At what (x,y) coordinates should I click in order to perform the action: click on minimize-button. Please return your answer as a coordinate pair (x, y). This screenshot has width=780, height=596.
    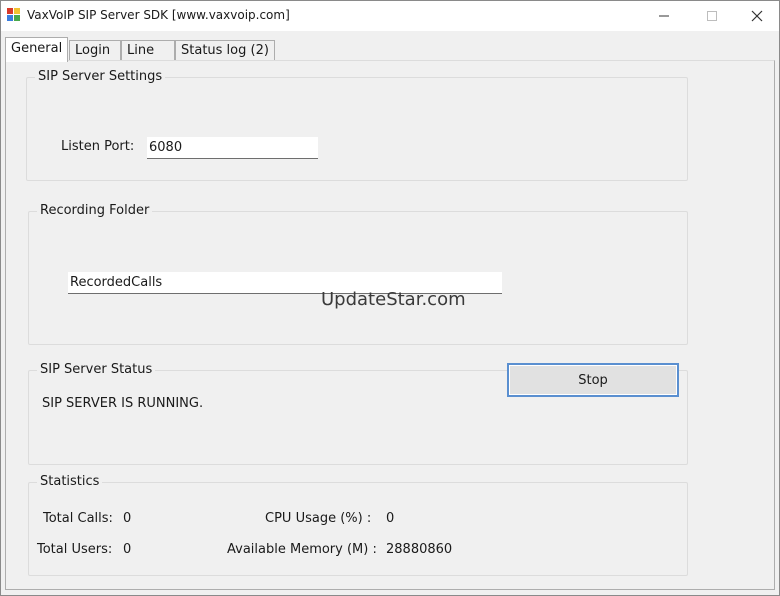
    Looking at the image, I should click on (664, 16).